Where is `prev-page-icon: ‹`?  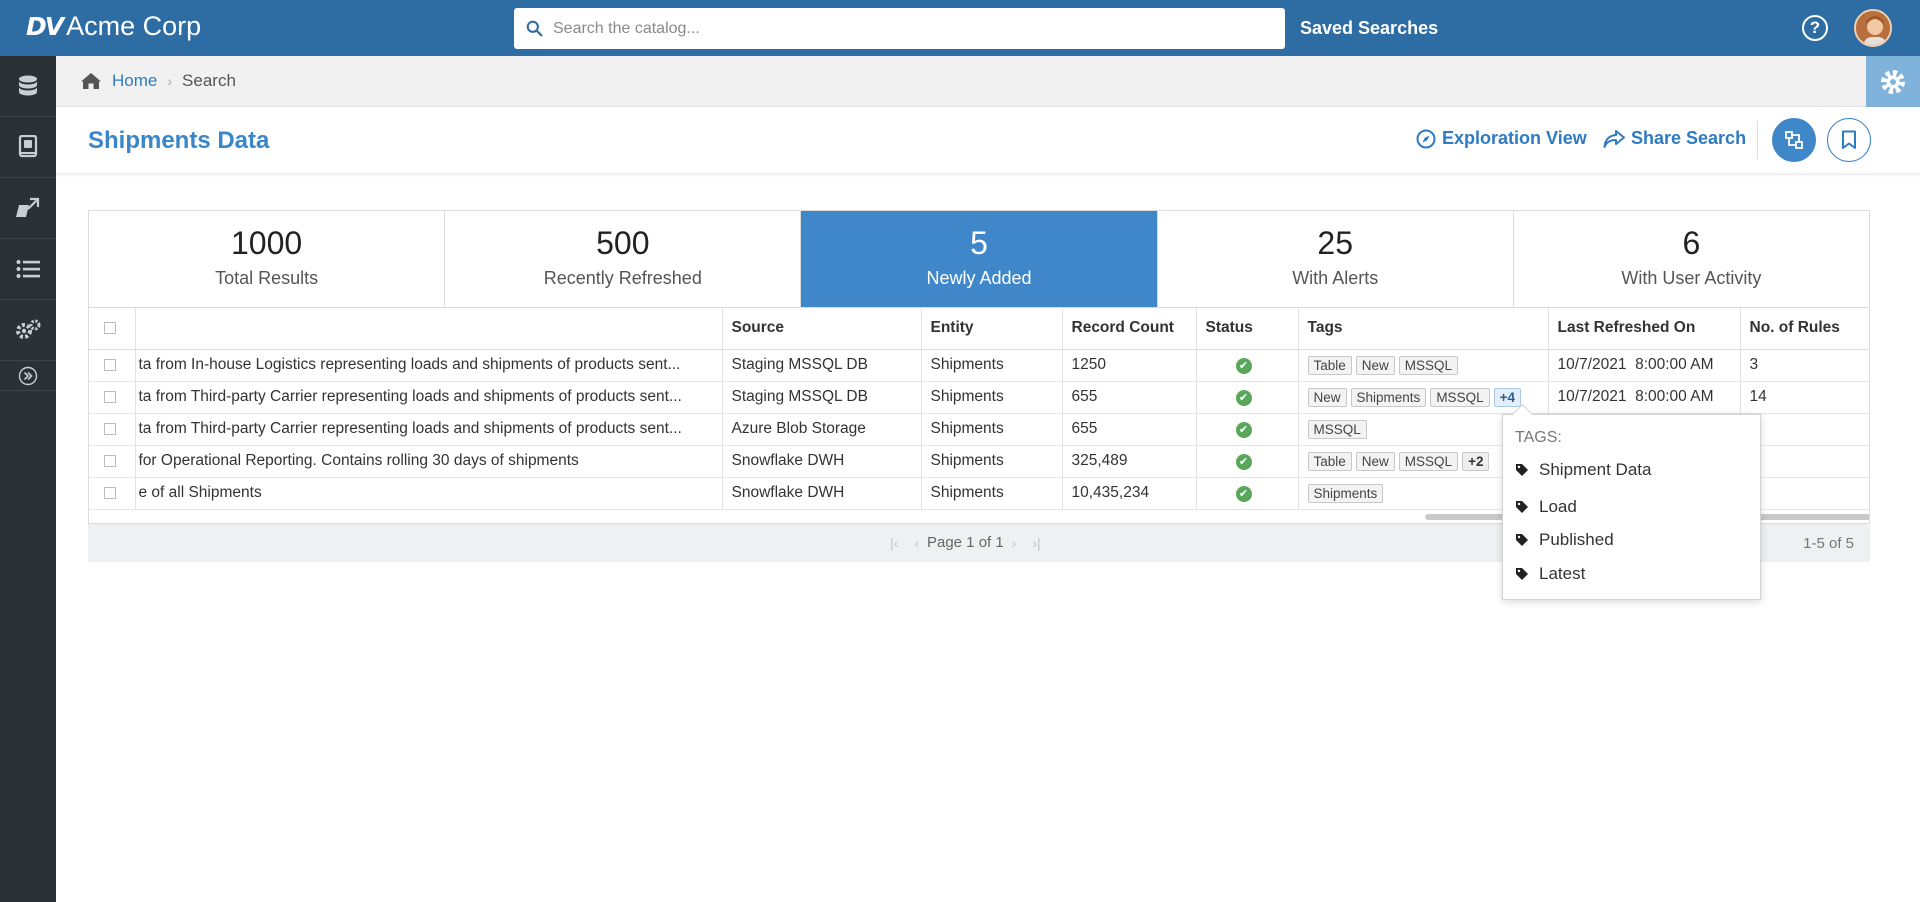 prev-page-icon: ‹ is located at coordinates (916, 543).